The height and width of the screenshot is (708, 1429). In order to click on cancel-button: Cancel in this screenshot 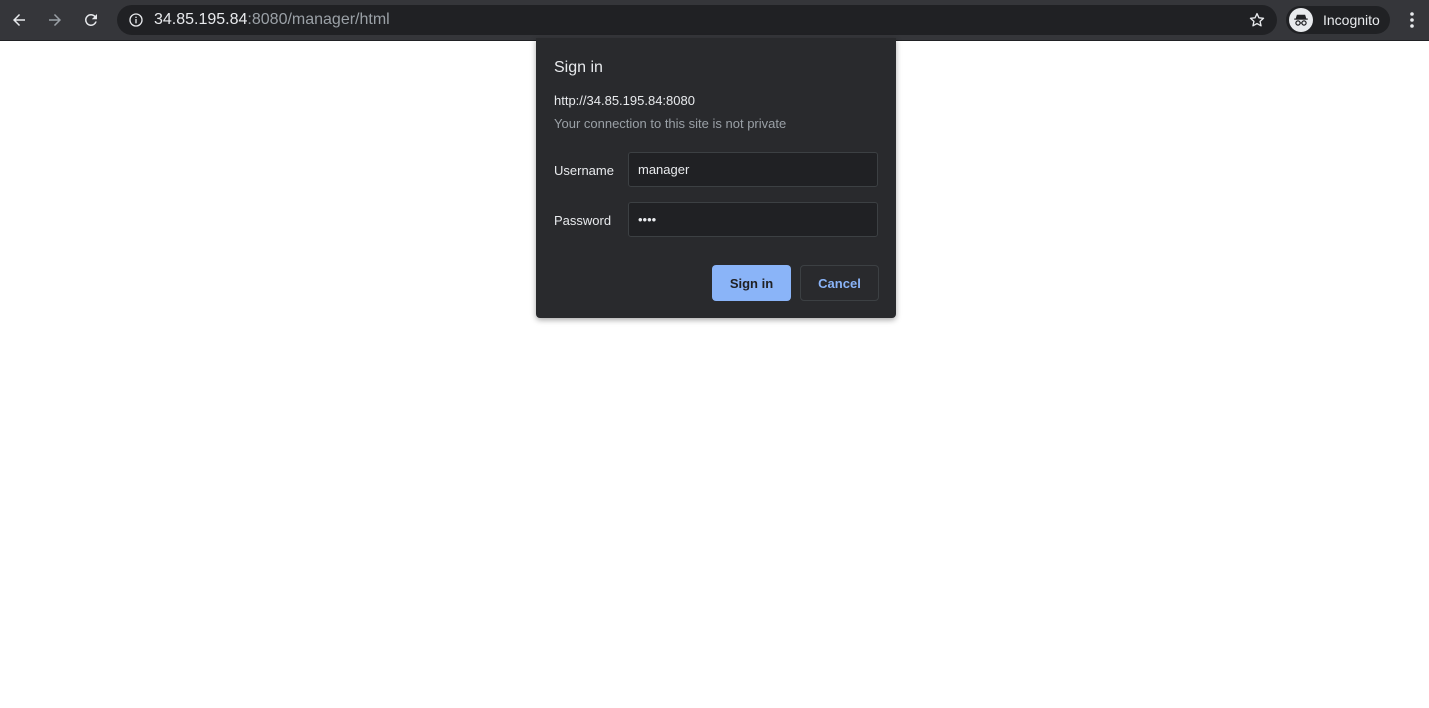, I will do `click(839, 283)`.